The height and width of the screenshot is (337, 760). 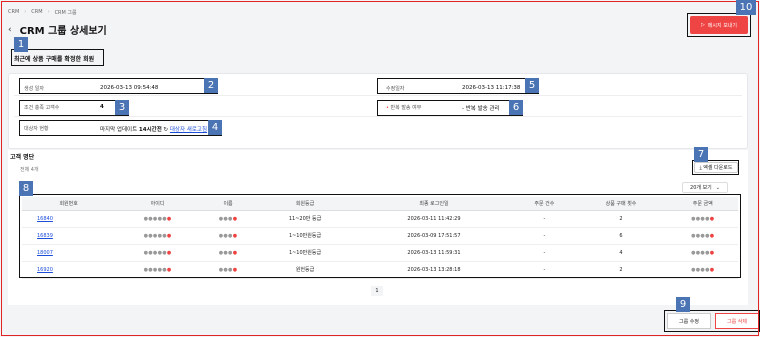 I want to click on grade-cell: 원헌등급, so click(x=305, y=270).